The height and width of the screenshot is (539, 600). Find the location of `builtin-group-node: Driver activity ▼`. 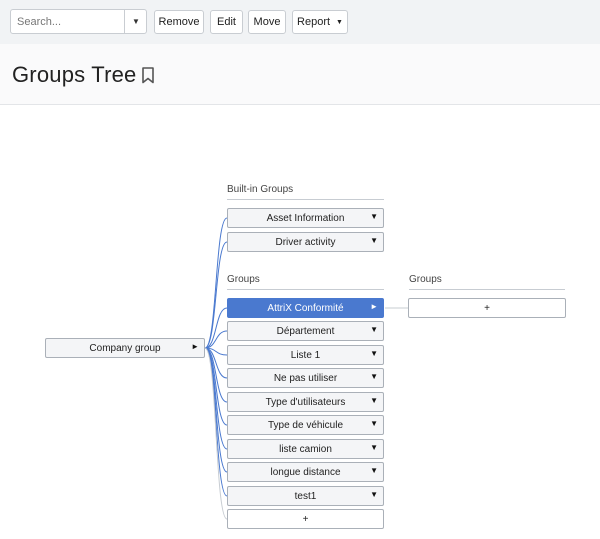

builtin-group-node: Driver activity ▼ is located at coordinates (305, 242).